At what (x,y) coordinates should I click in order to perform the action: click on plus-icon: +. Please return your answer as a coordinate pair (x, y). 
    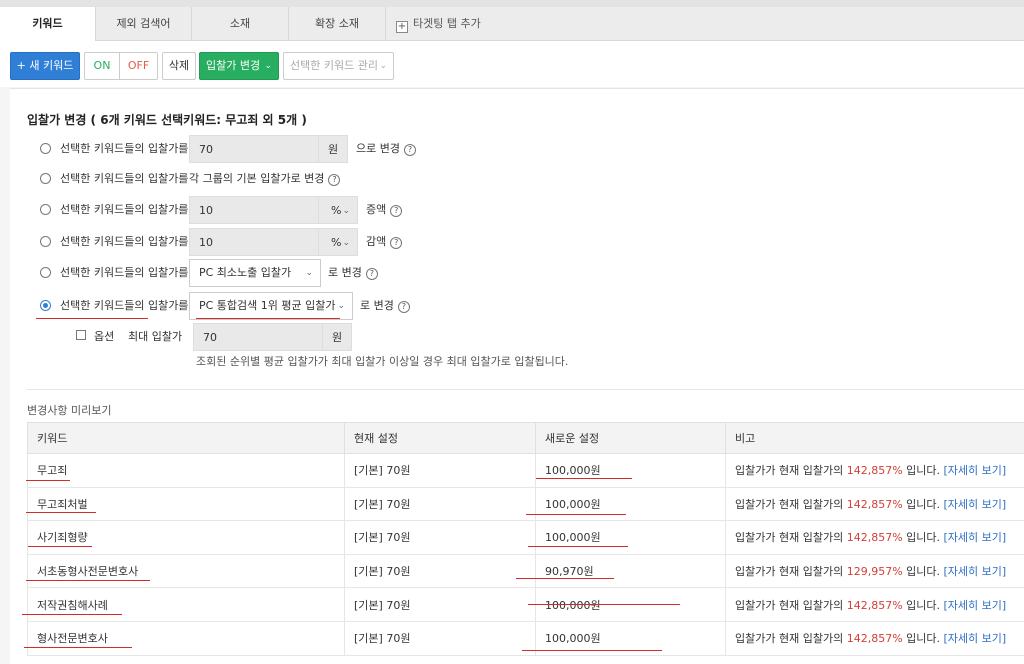
    Looking at the image, I should click on (402, 27).